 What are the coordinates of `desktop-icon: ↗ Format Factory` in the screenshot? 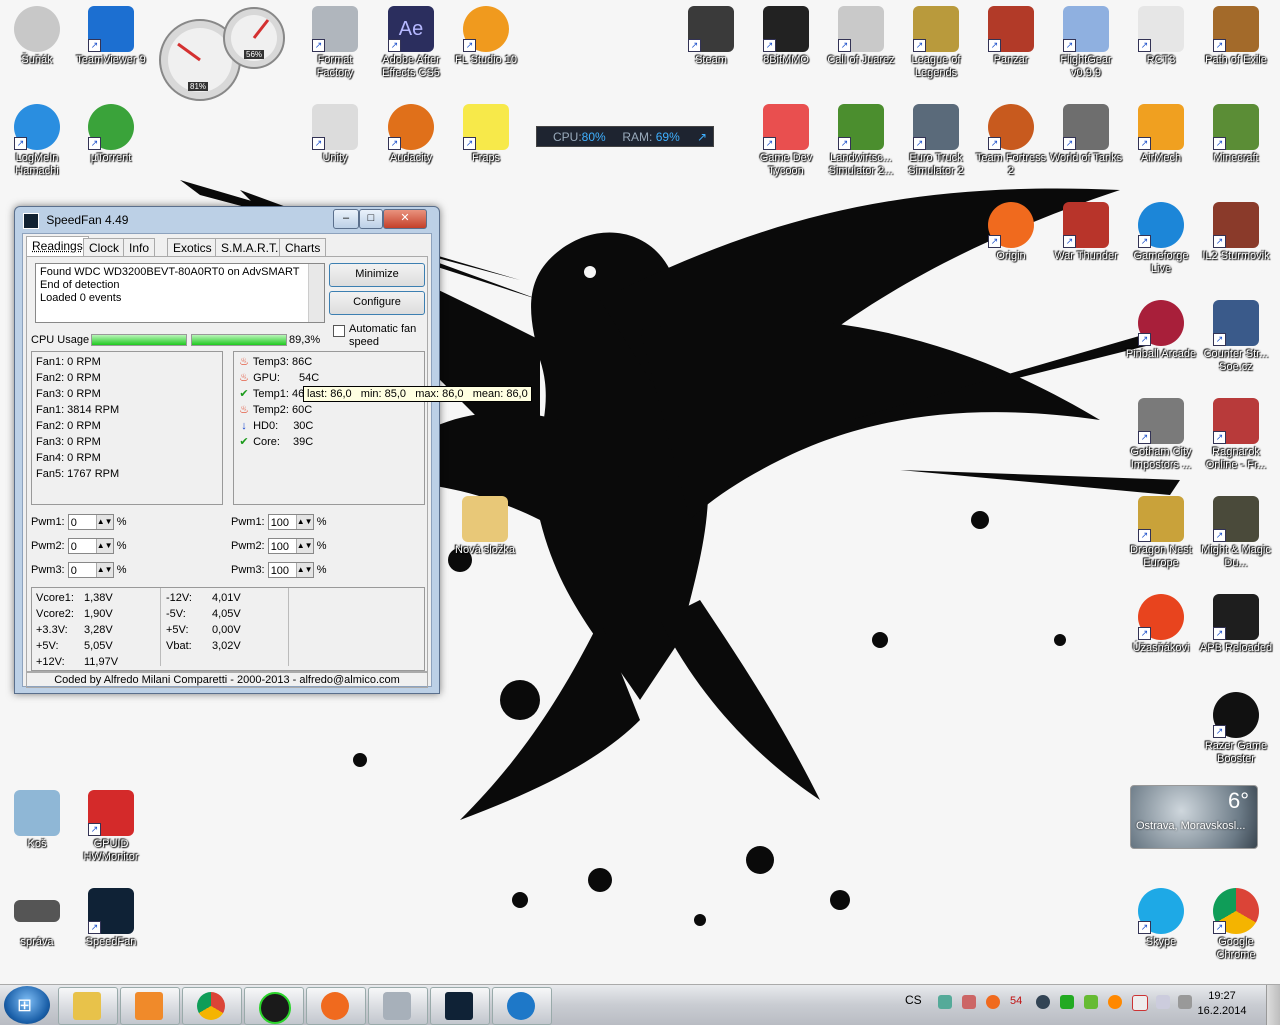 It's located at (335, 43).